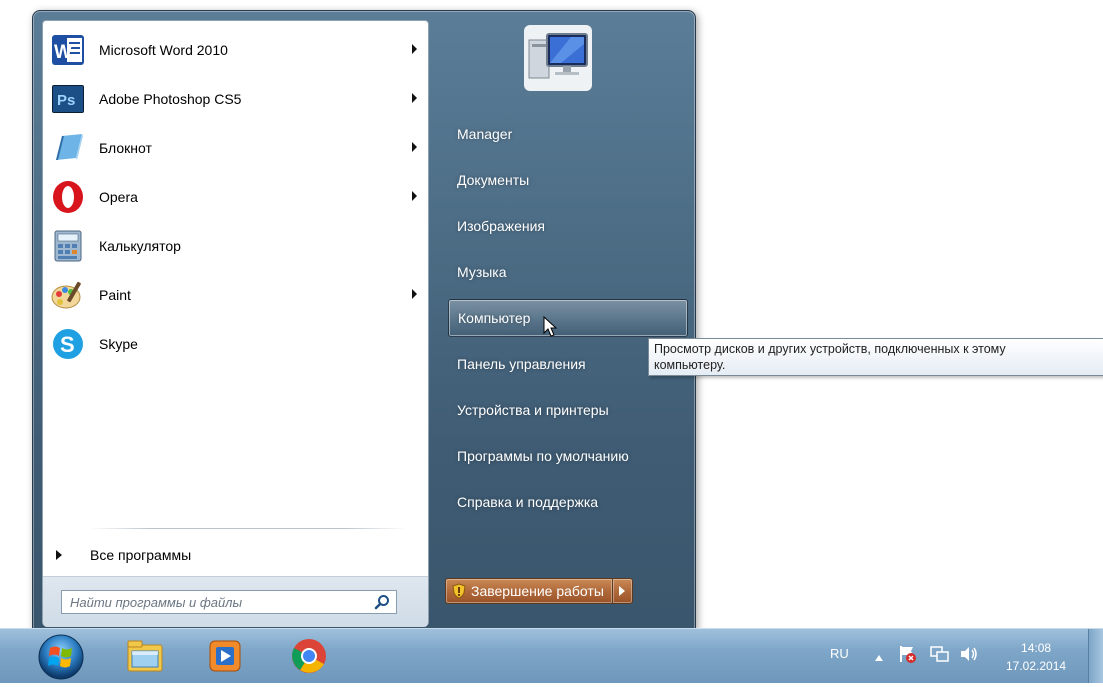  I want to click on shutdown-options-button, so click(622, 591).